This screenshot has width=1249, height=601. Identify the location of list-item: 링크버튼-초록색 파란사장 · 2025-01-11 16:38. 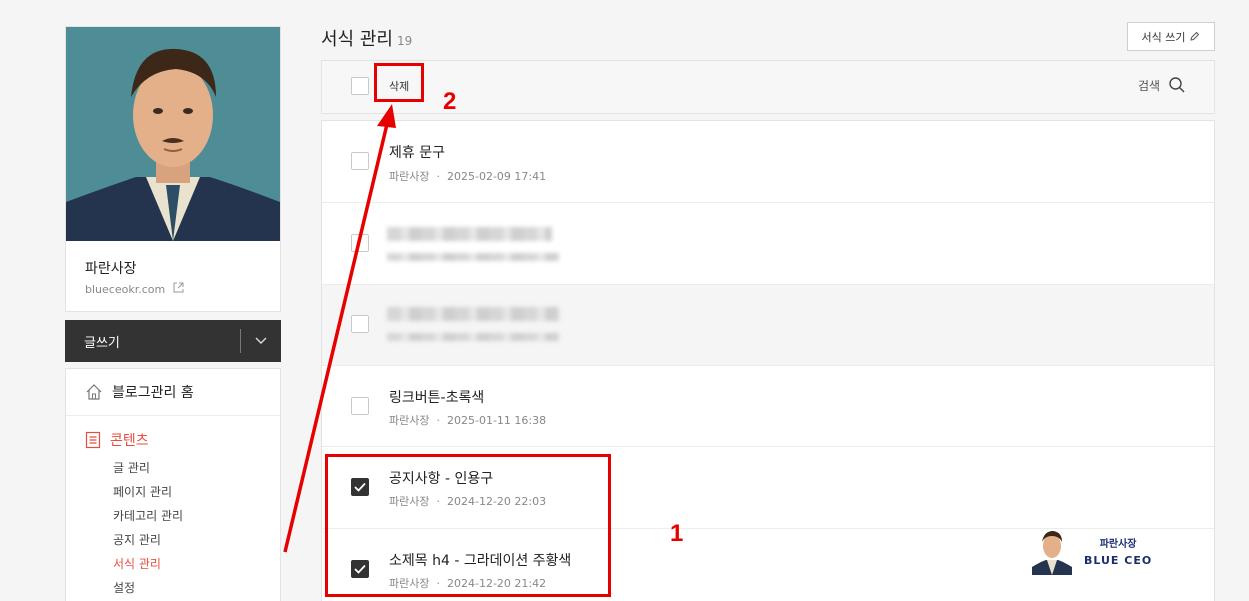
(768, 406).